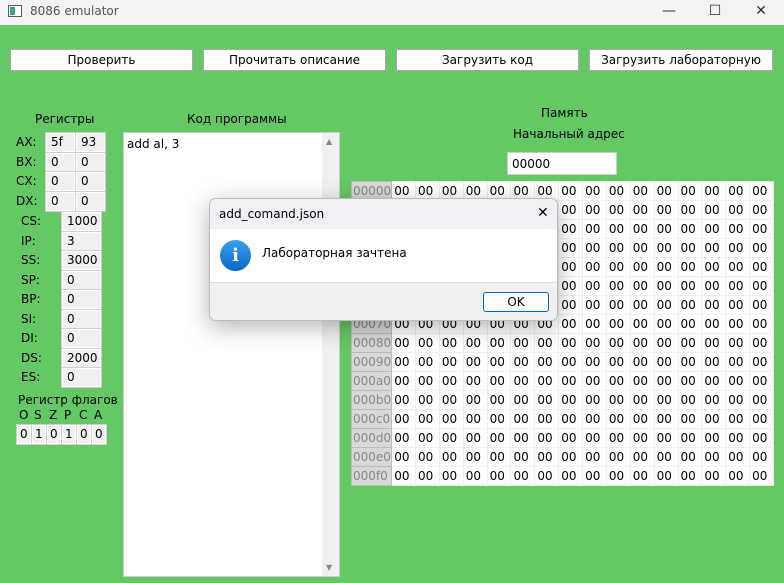  Describe the element at coordinates (101, 60) in the screenshot. I see `check-button: Проверить` at that location.